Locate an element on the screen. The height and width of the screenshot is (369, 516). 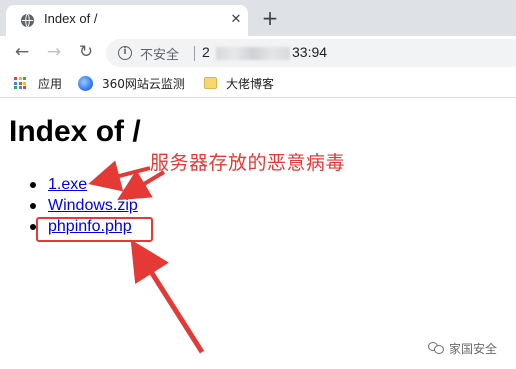
annotation-arrows is located at coordinates (146, 257).